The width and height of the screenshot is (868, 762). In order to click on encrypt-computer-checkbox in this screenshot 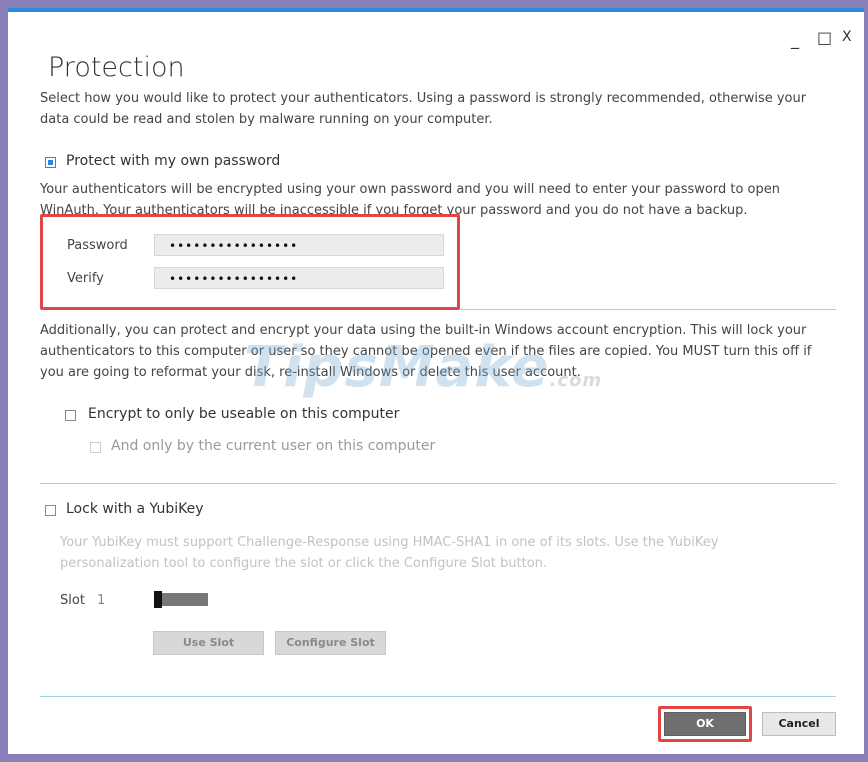, I will do `click(70, 415)`.